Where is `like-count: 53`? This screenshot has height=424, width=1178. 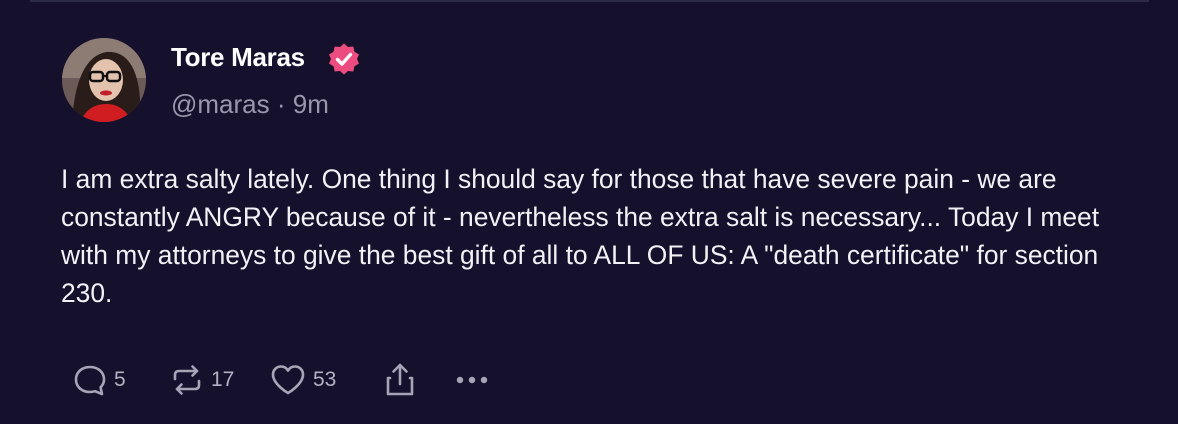
like-count: 53 is located at coordinates (325, 379).